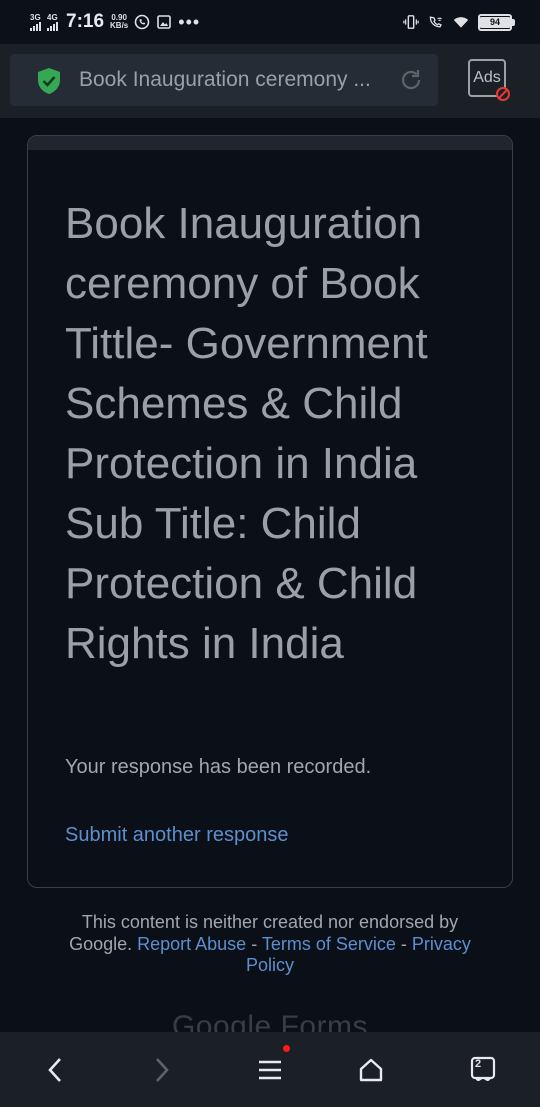 The height and width of the screenshot is (1107, 540). What do you see at coordinates (218, 767) in the screenshot?
I see `response-recorded-message: Your response has been recorded.` at bounding box center [218, 767].